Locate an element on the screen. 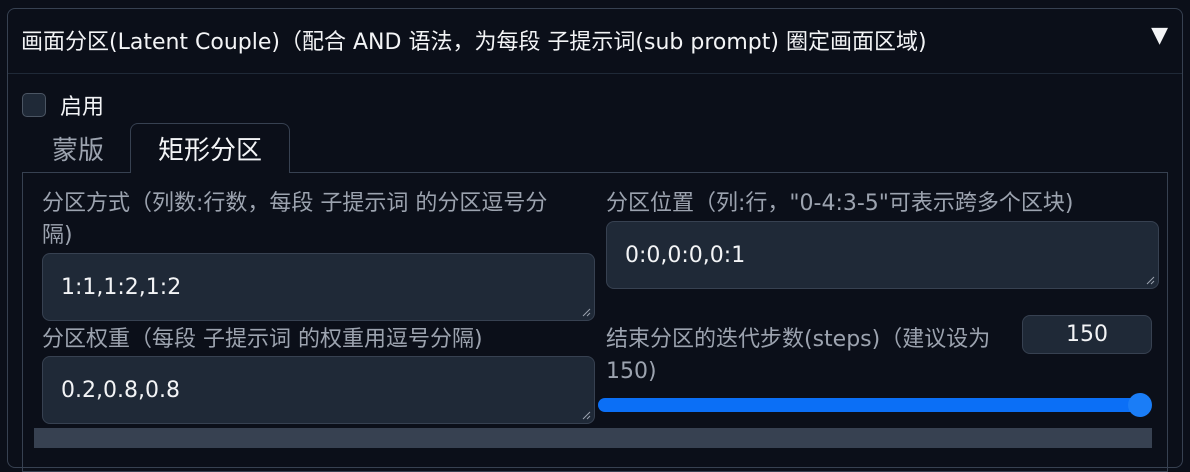  collapse-triangle-icon: ▼ is located at coordinates (1159, 35).